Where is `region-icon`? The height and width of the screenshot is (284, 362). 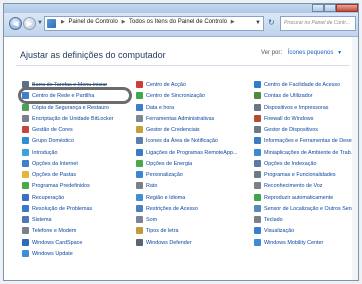
region-icon is located at coordinates (139, 197).